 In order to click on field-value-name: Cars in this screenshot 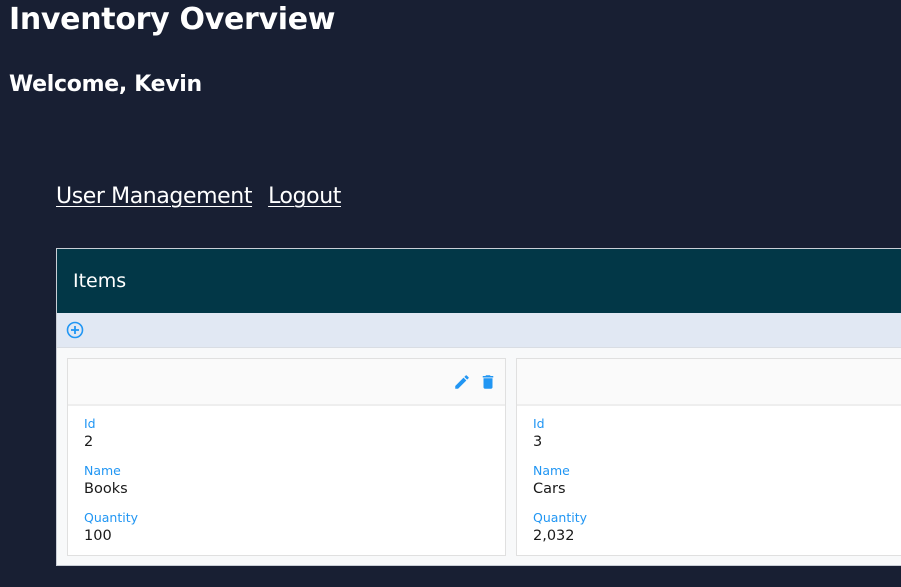, I will do `click(549, 489)`.